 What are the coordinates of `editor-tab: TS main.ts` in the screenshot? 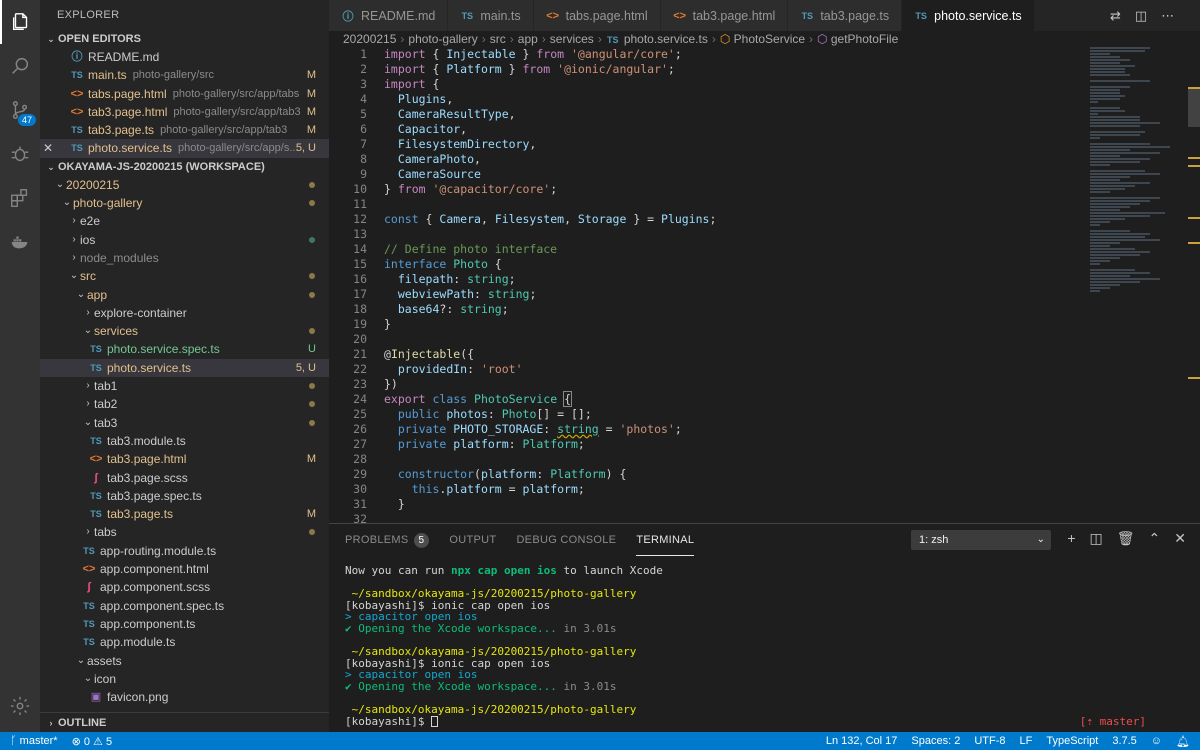 It's located at (491, 15).